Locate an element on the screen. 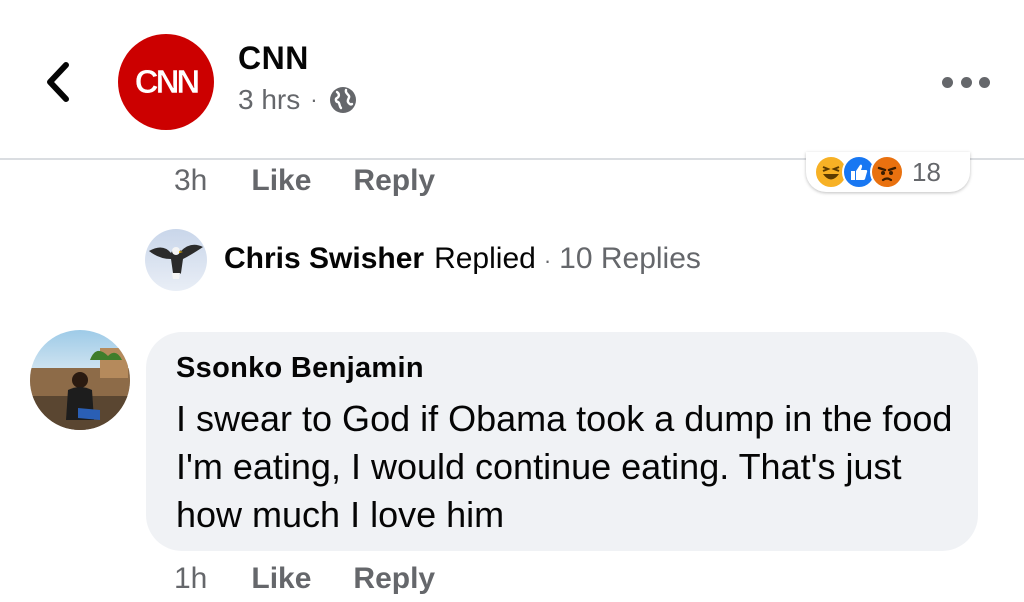  chevron-left-icon is located at coordinates (58, 82).